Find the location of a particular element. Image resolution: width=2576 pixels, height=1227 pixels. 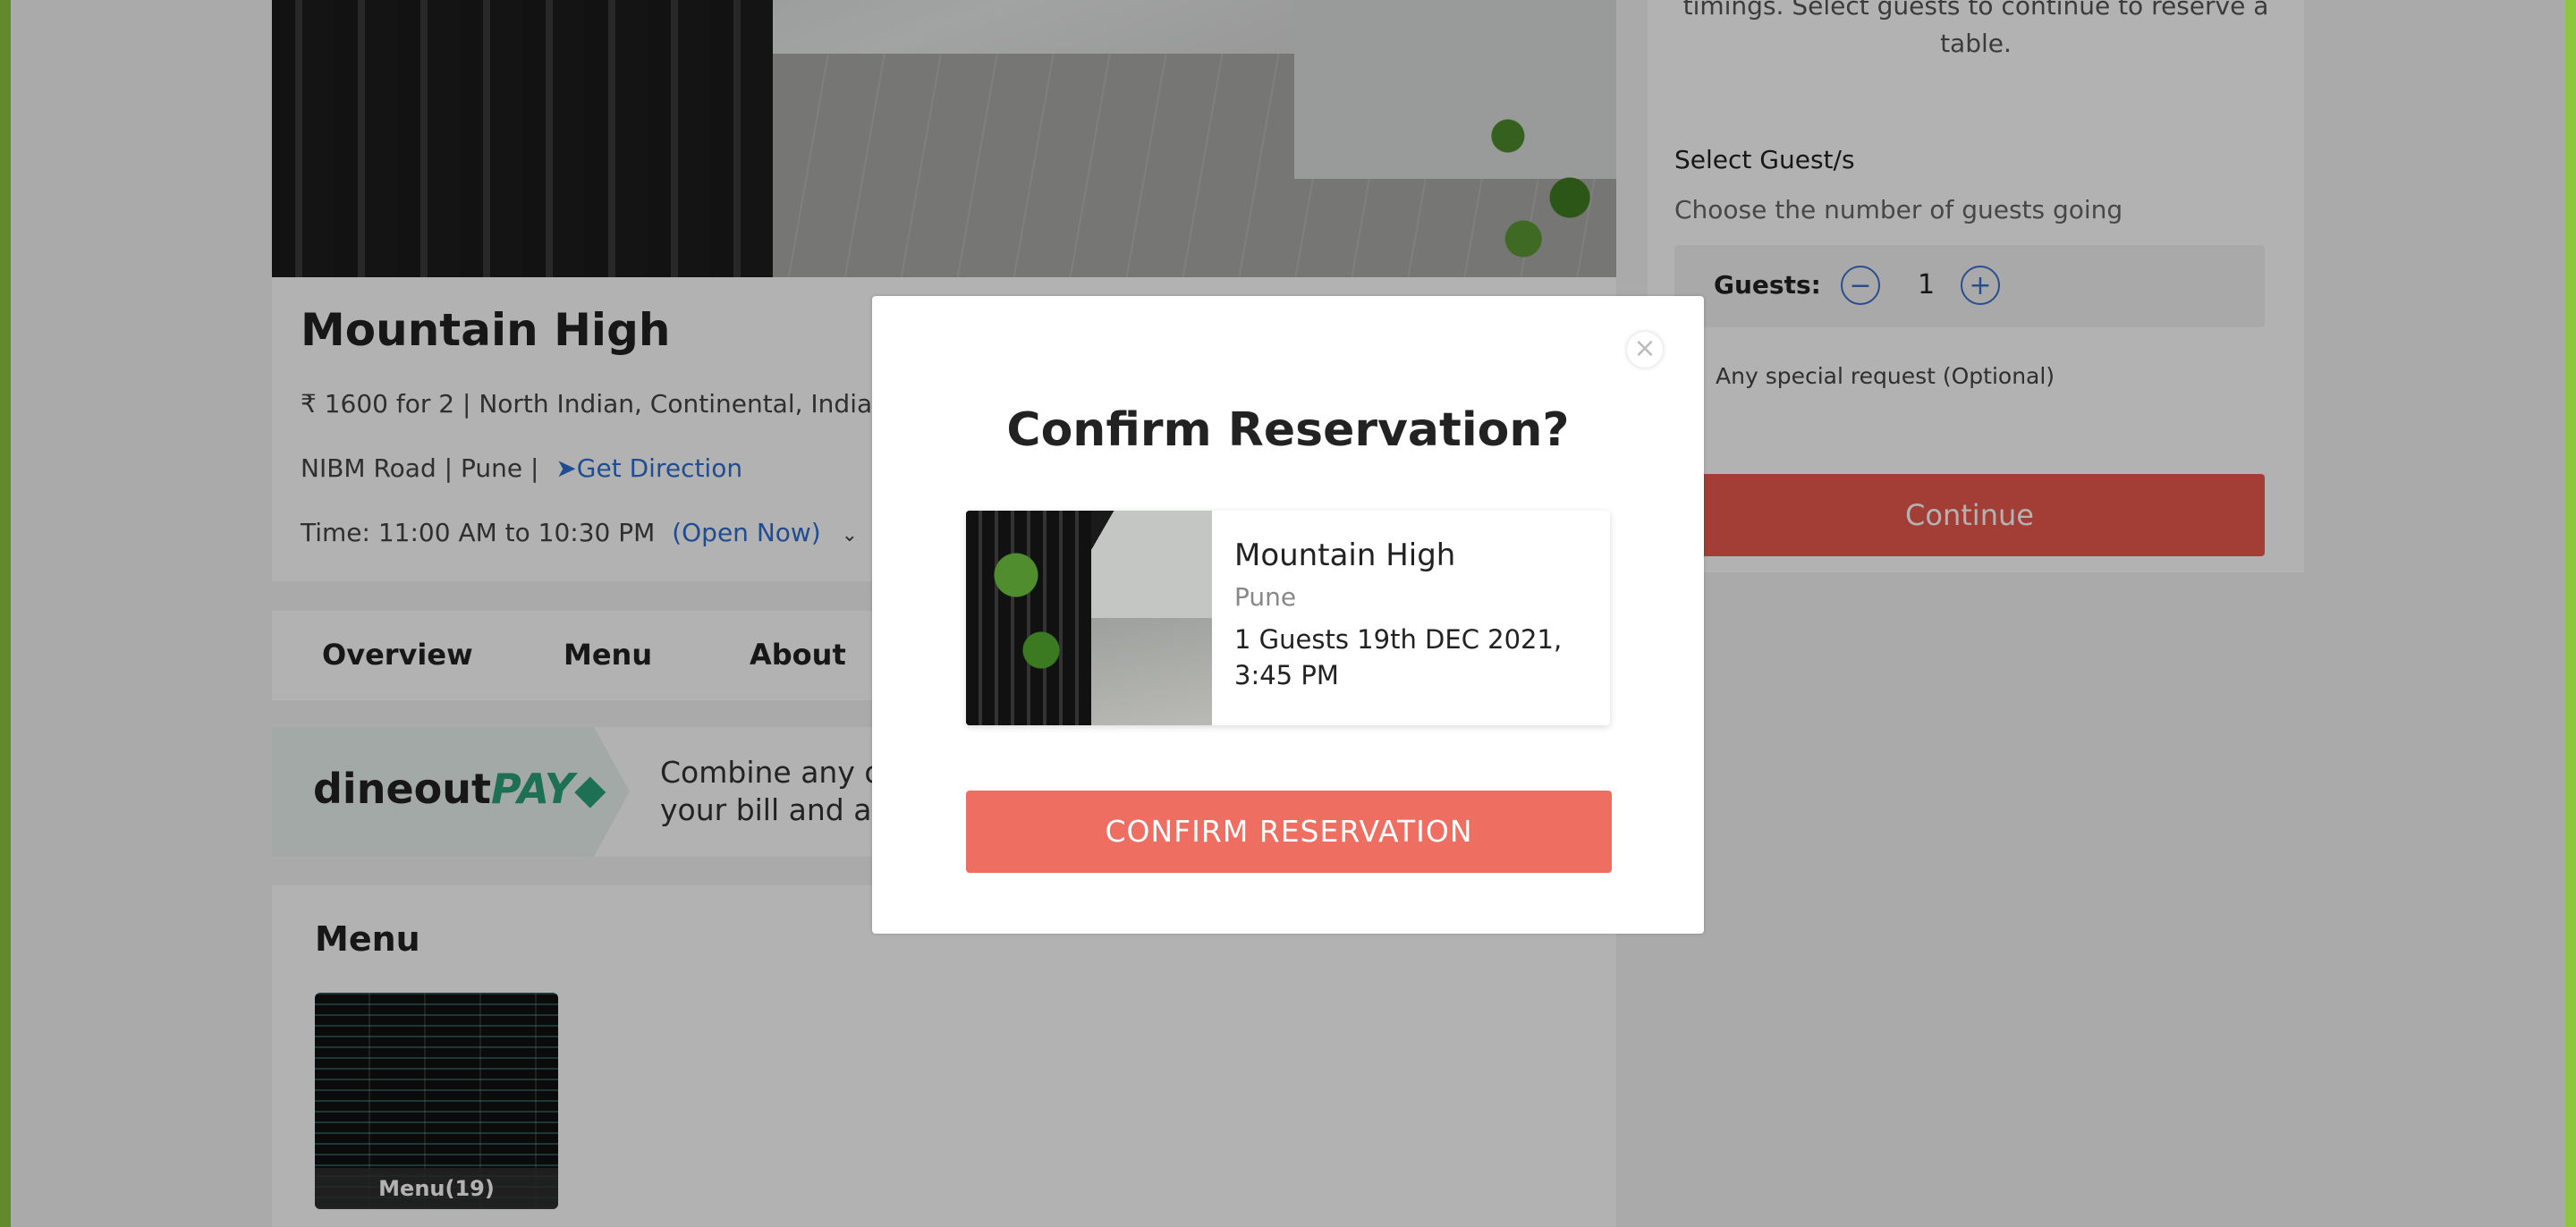

image-floor is located at coordinates (1151, 672).